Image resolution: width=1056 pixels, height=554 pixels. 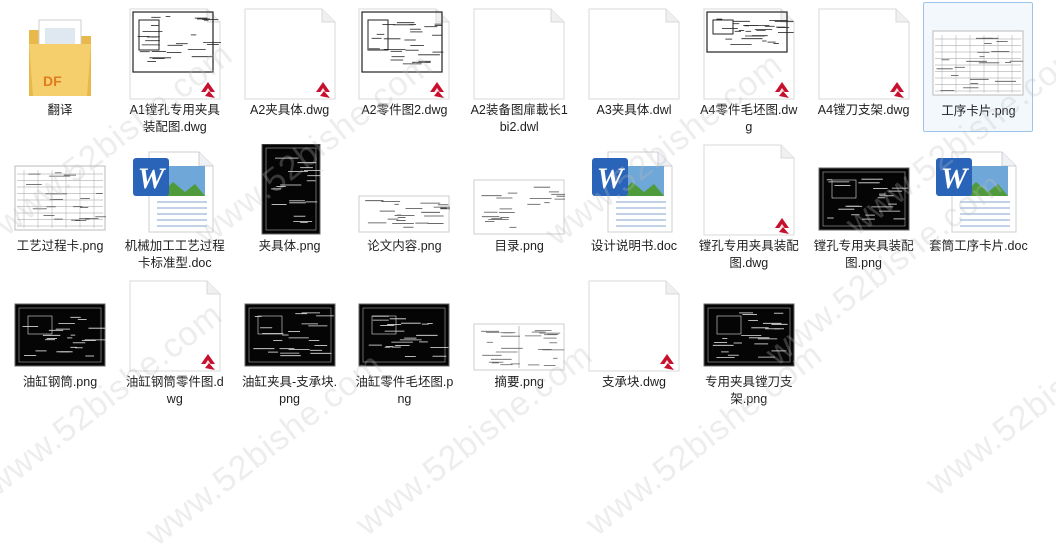 What do you see at coordinates (749, 390) in the screenshot?
I see `file-name-label: 专用夹具镗刀支架.png` at bounding box center [749, 390].